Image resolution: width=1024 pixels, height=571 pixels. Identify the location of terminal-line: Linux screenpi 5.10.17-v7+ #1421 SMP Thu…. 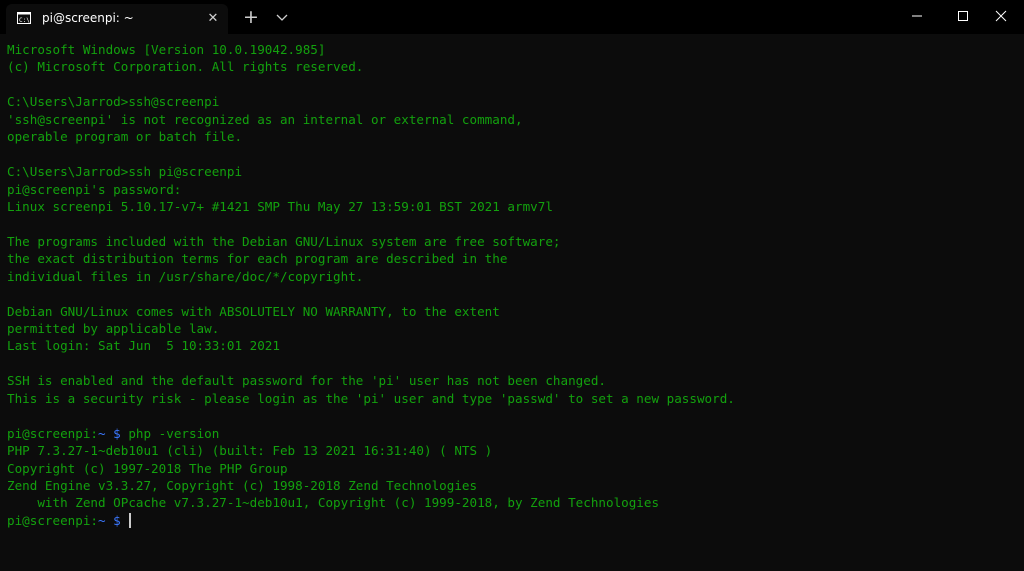
(280, 206).